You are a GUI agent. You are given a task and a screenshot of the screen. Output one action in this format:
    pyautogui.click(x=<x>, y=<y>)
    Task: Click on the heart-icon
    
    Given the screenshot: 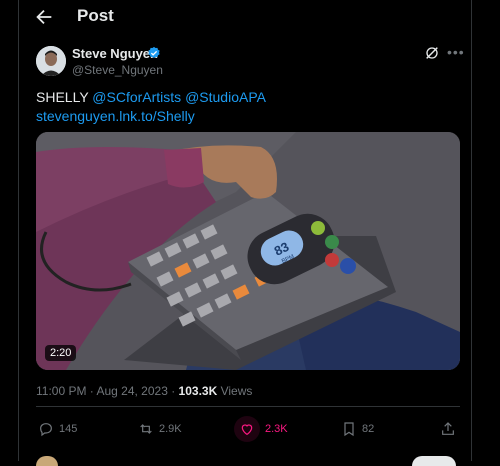 What is the action you would take?
    pyautogui.click(x=247, y=430)
    